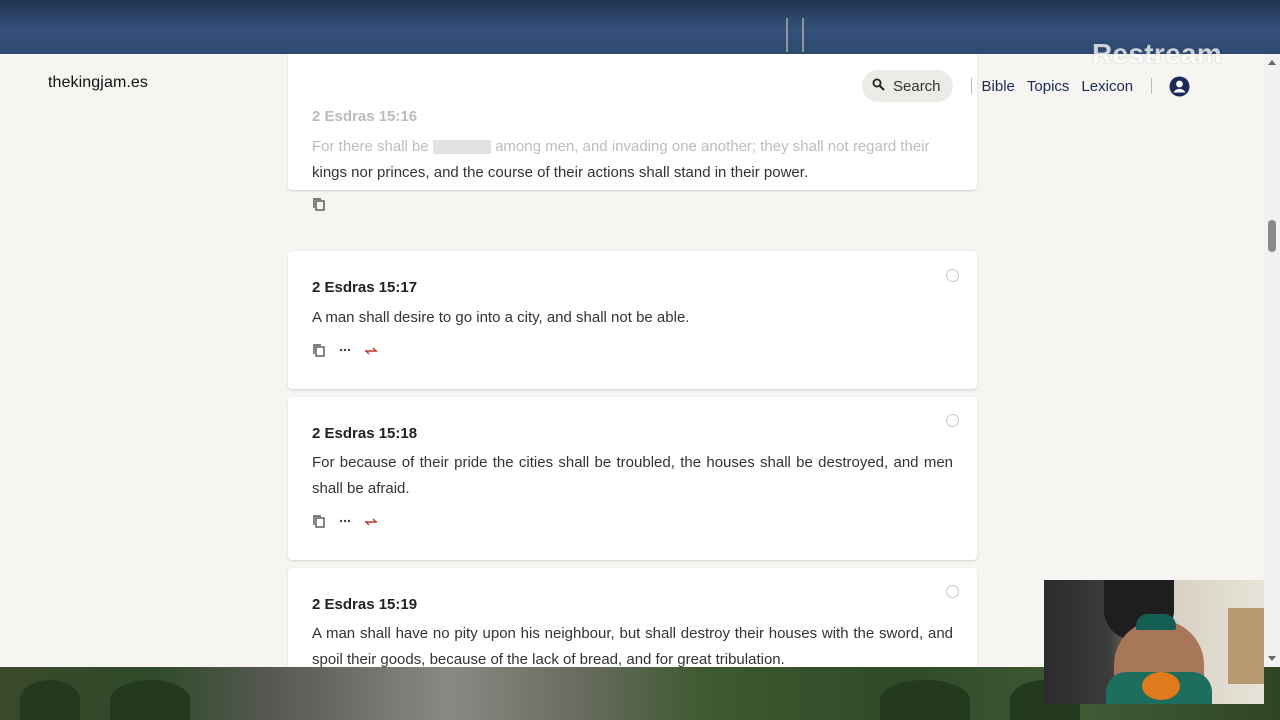 The height and width of the screenshot is (720, 1280). Describe the element at coordinates (365, 116) in the screenshot. I see `verse-reference: 2 Esdras 15:16` at that location.